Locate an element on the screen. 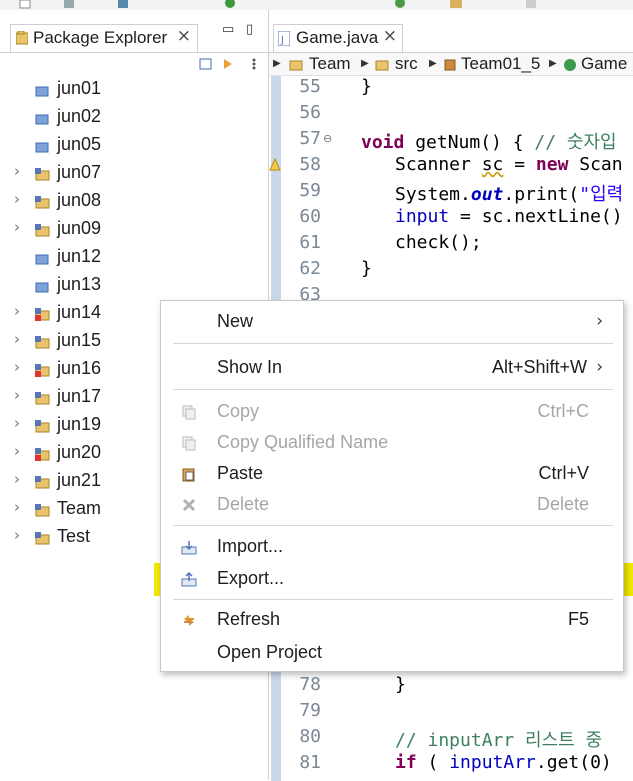  source-folder-icon is located at coordinates (382, 65).